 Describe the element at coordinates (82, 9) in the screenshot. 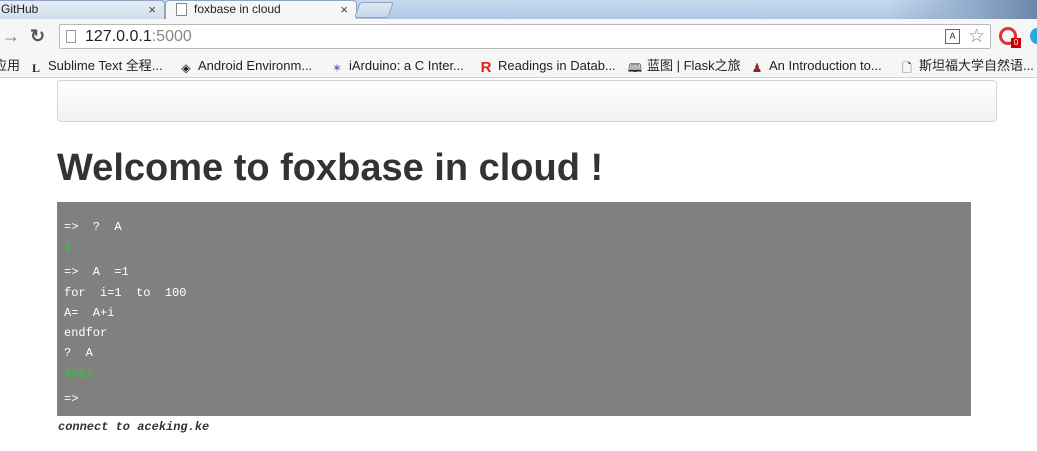

I see `tab-github: GitHub ×` at that location.